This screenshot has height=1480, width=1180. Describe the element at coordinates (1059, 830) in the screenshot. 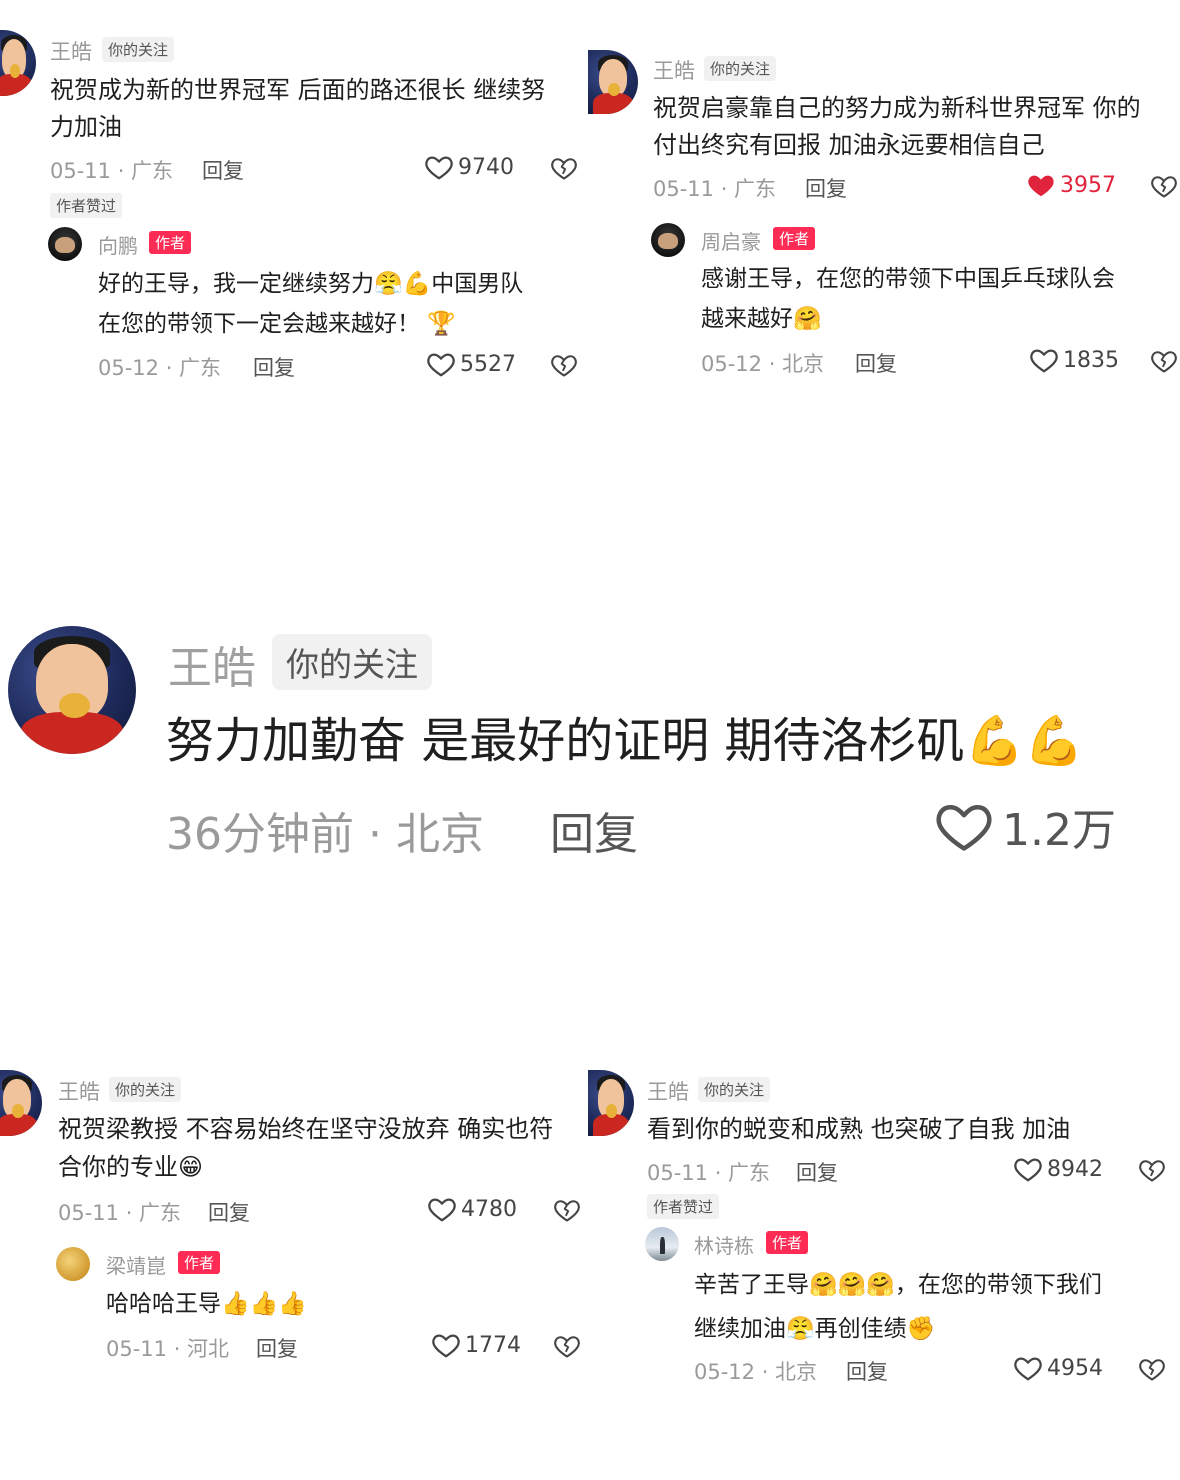

I see `like-count: 1.2万` at that location.